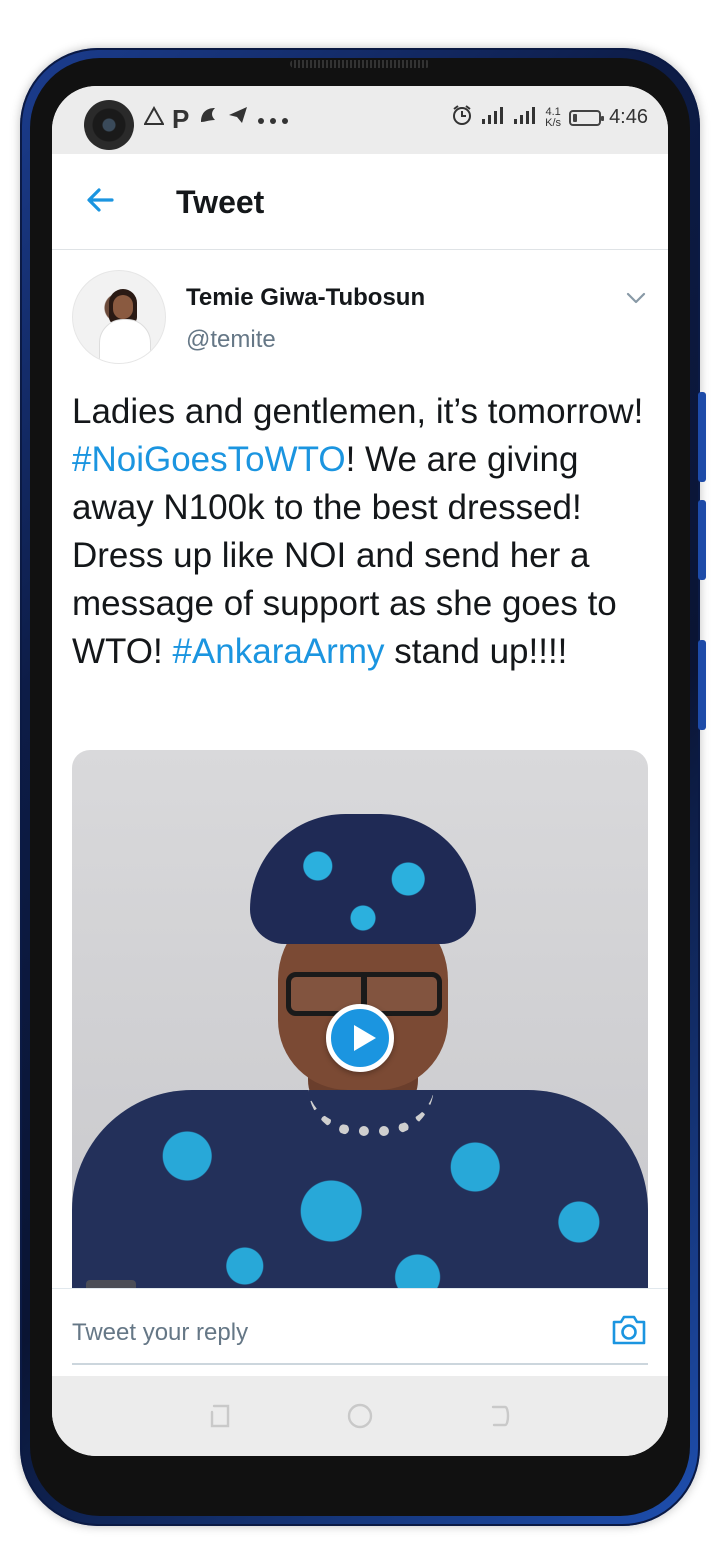 Image resolution: width=720 pixels, height=1542 pixels. Describe the element at coordinates (363, 879) in the screenshot. I see `video-figure-headwrap` at that location.